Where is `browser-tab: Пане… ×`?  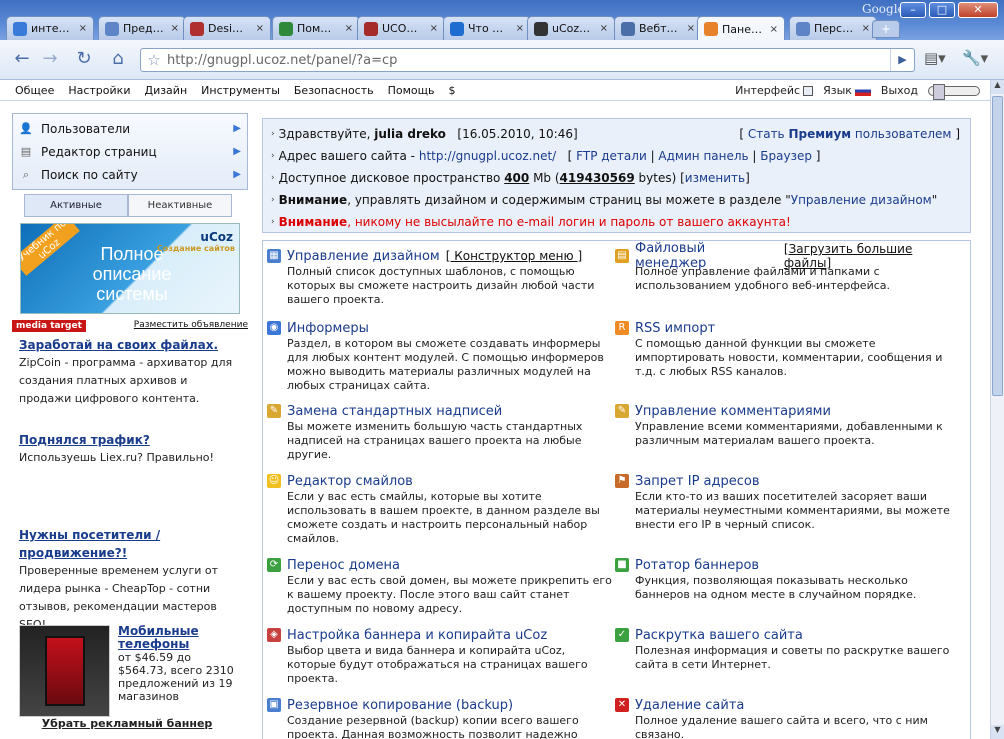
browser-tab: Пане… × is located at coordinates (741, 28).